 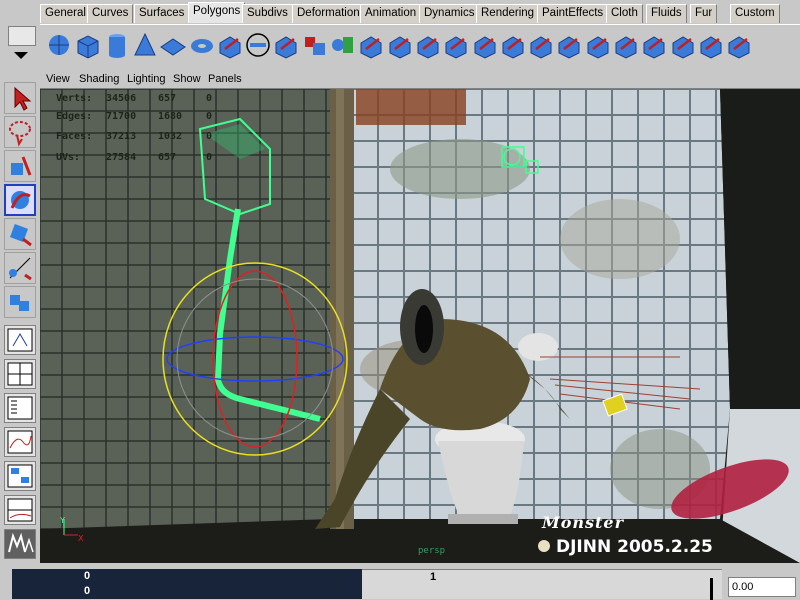 I want to click on tab-curves: Curves, so click(x=110, y=13).